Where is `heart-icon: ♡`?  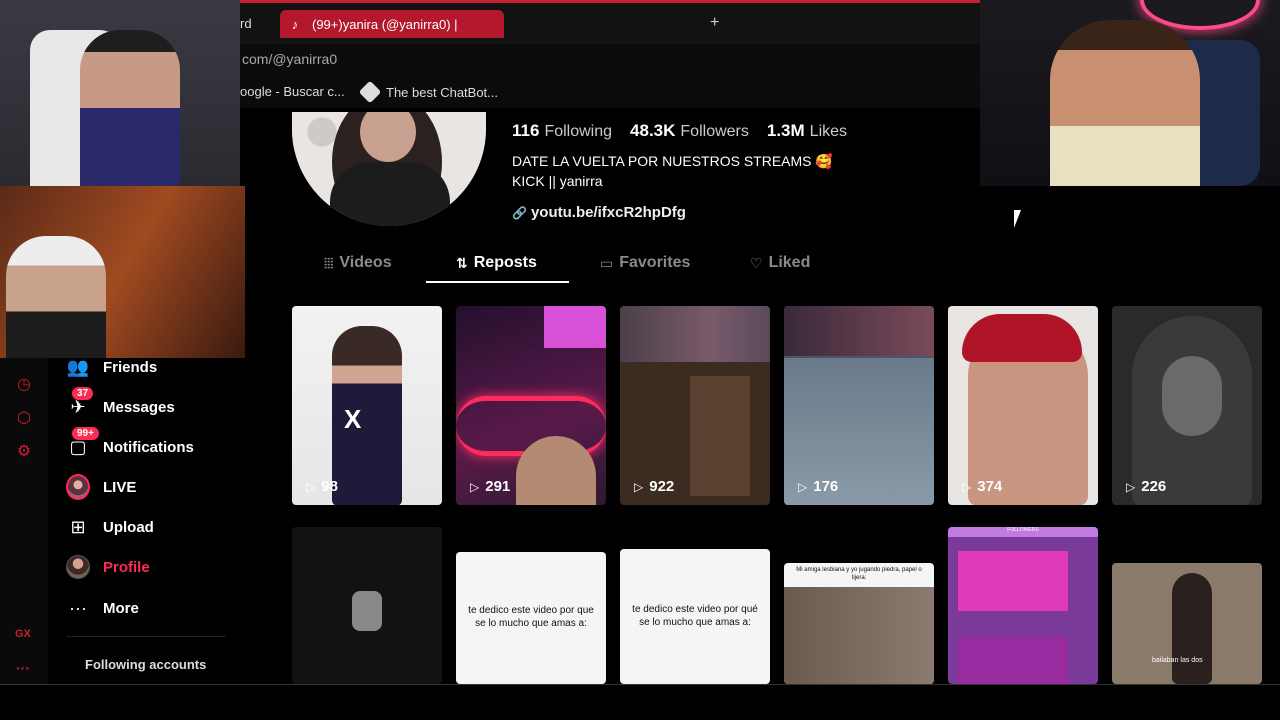
heart-icon: ♡ is located at coordinates (756, 262).